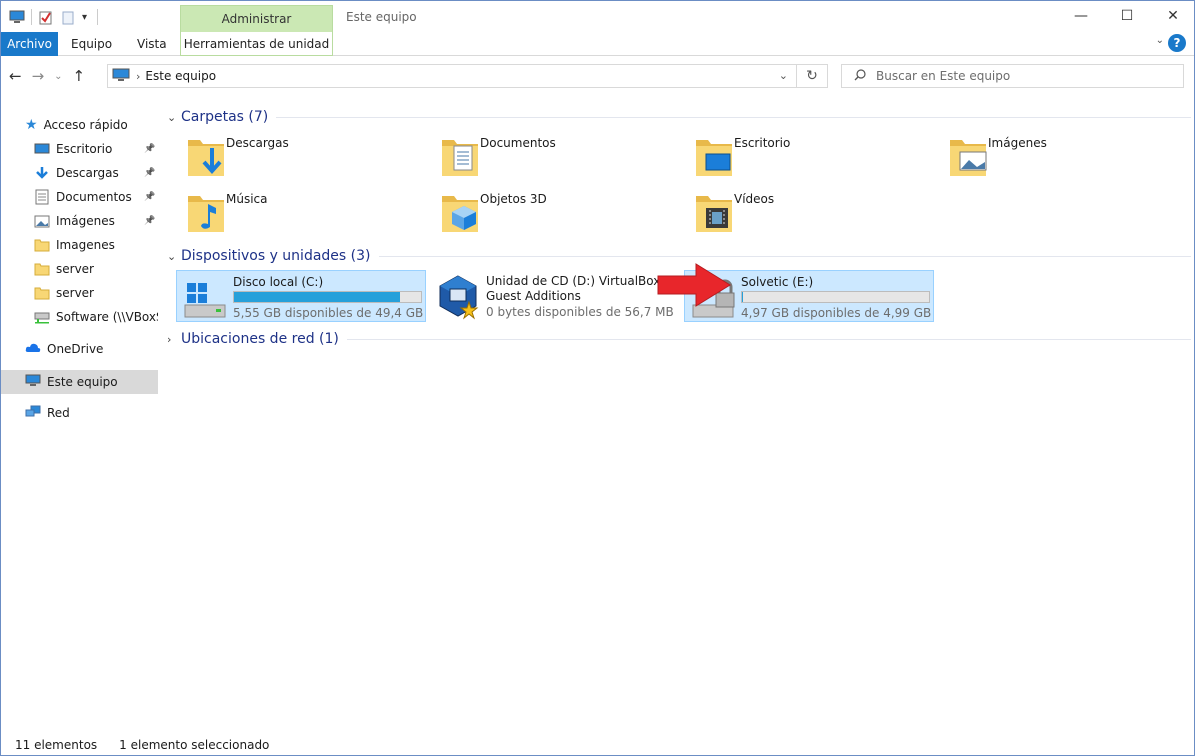 The width and height of the screenshot is (1195, 756). I want to click on up-arrow-icon: ↑, so click(79, 76).